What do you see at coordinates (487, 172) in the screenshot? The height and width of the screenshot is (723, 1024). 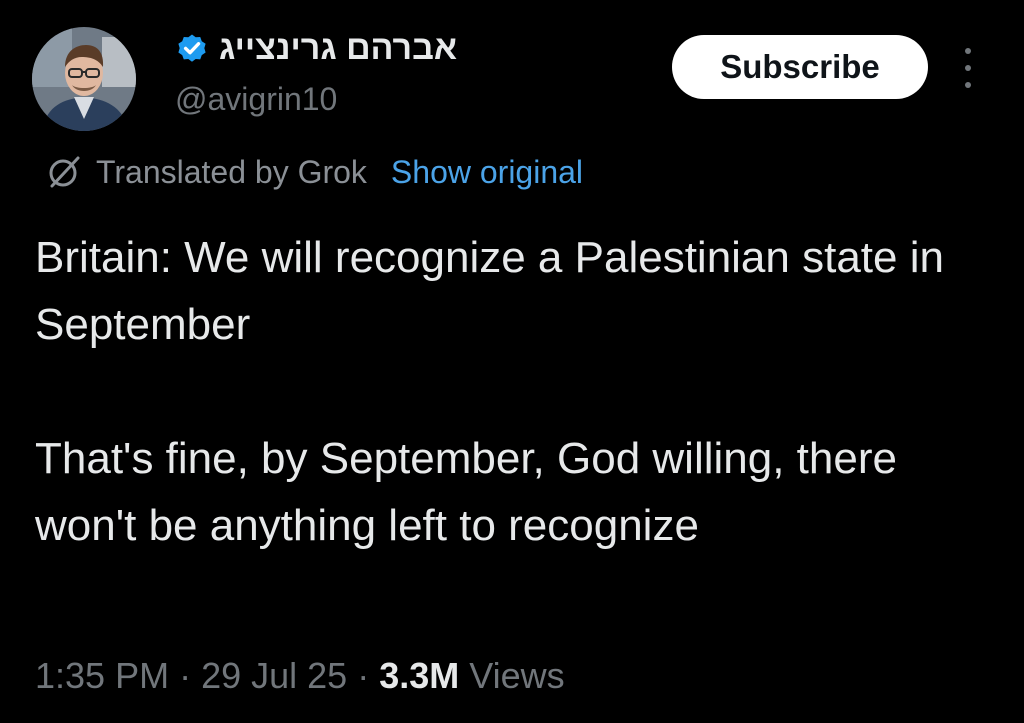 I see `show-original-link: Show original` at bounding box center [487, 172].